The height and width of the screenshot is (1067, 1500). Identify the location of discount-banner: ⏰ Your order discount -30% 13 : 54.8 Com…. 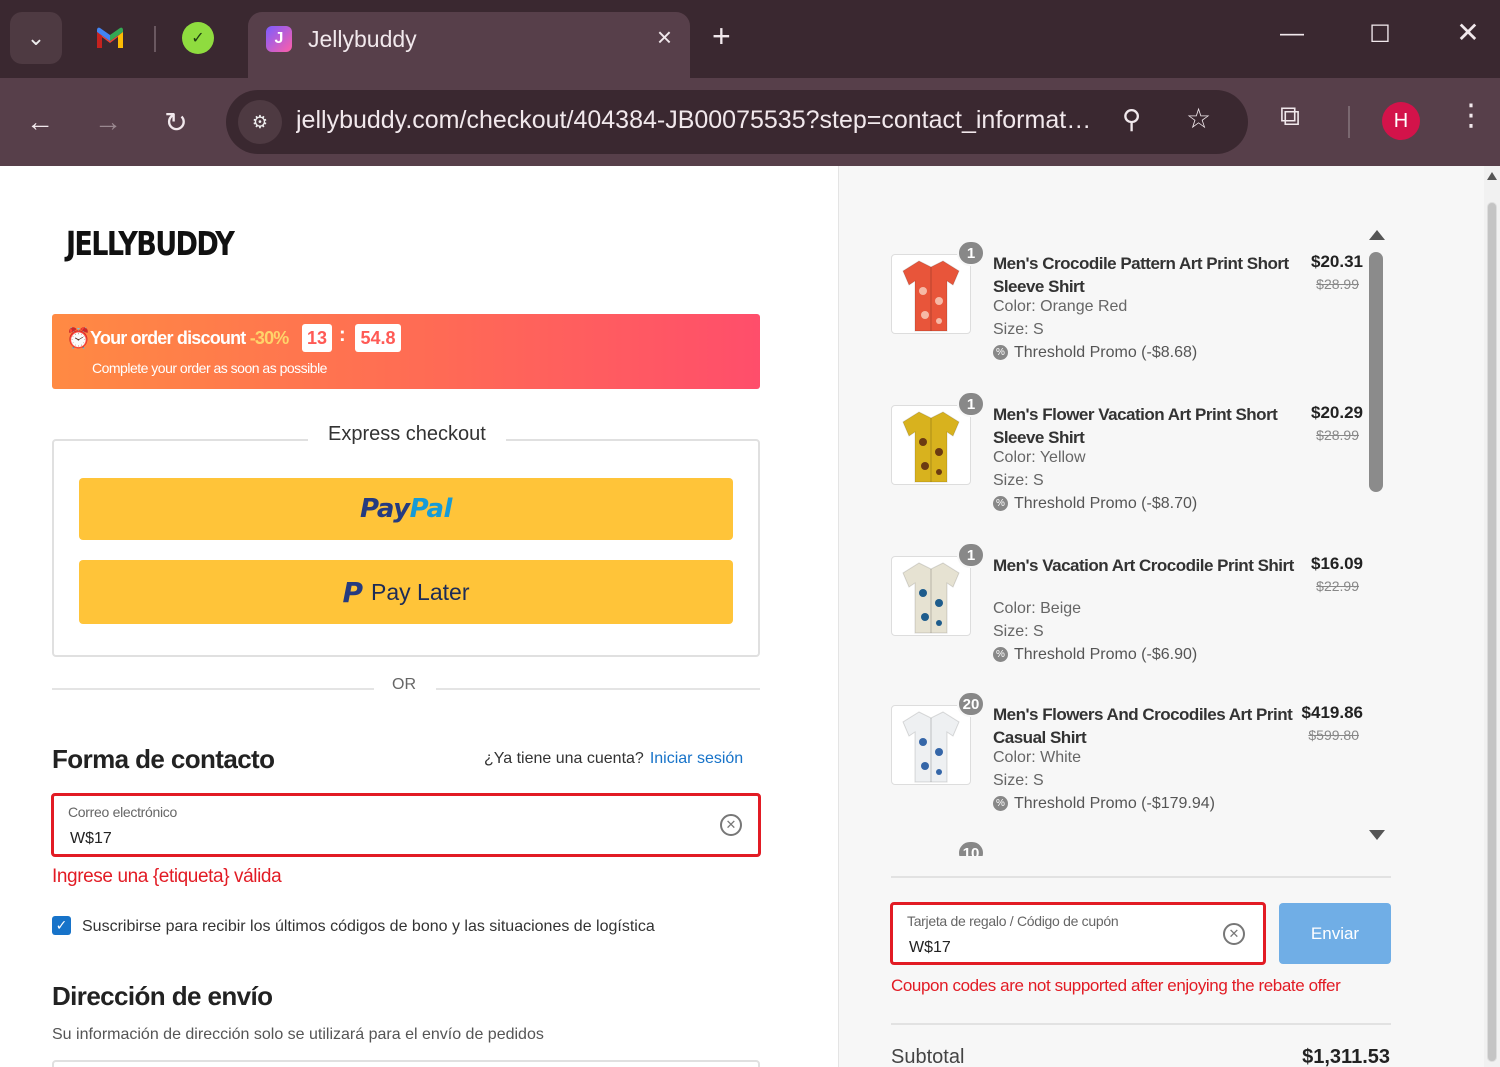
(406, 351).